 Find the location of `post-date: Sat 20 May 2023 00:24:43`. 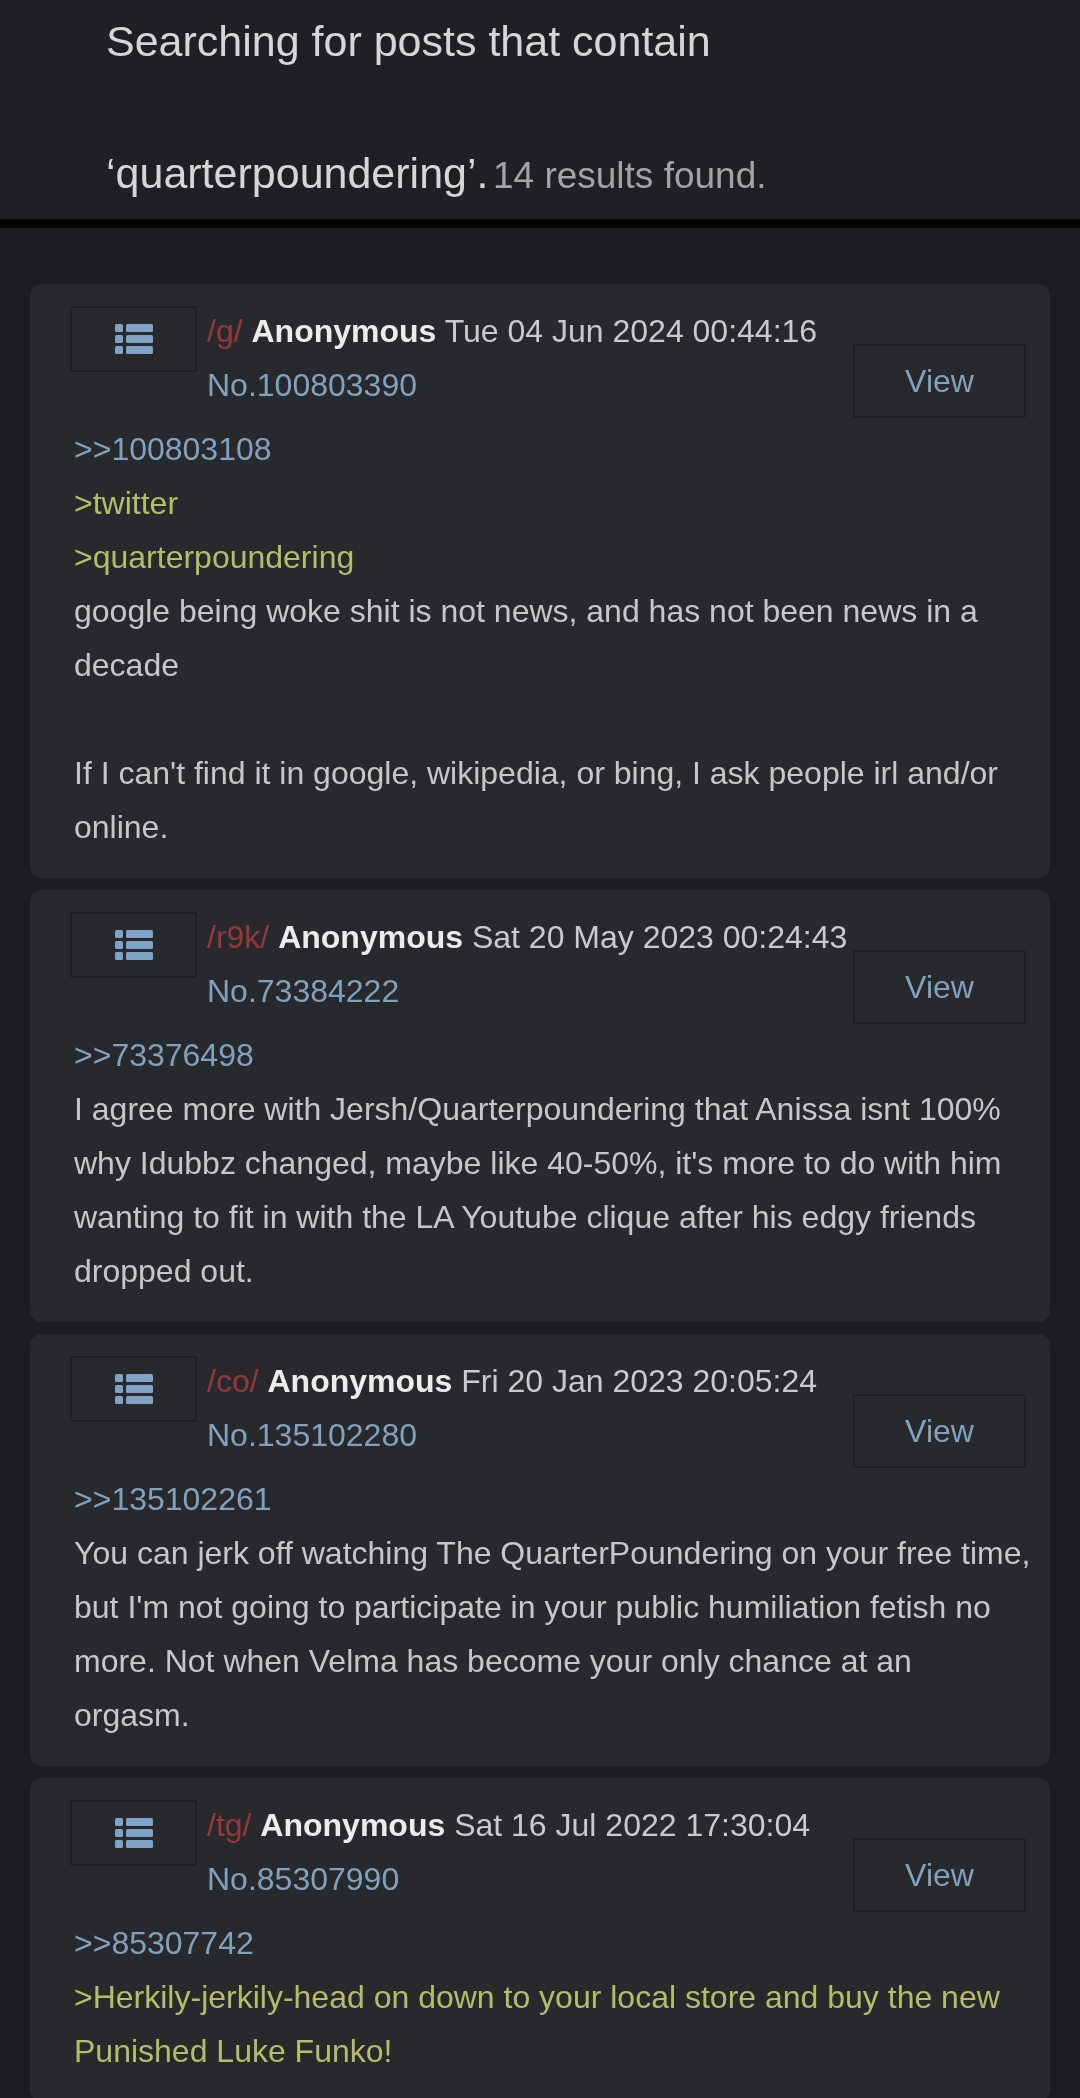

post-date: Sat 20 May 2023 00:24:43 is located at coordinates (659, 937).